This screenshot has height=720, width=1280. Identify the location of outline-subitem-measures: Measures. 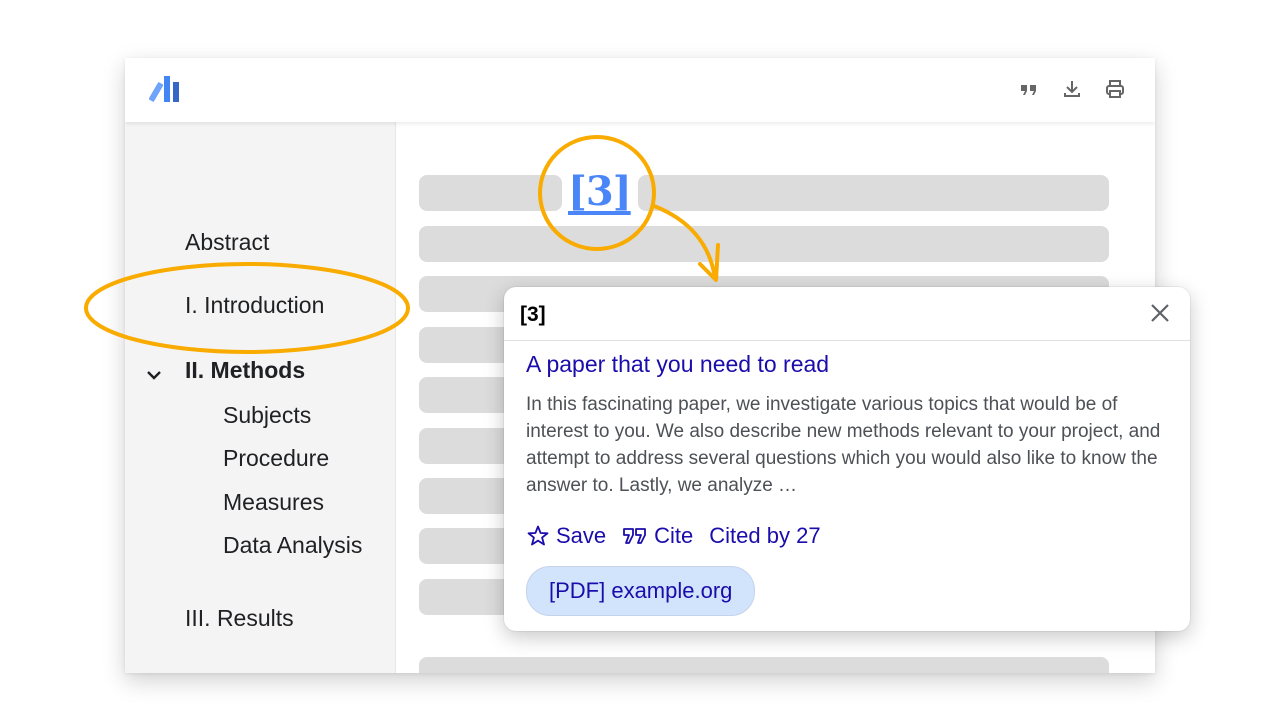
(273, 502).